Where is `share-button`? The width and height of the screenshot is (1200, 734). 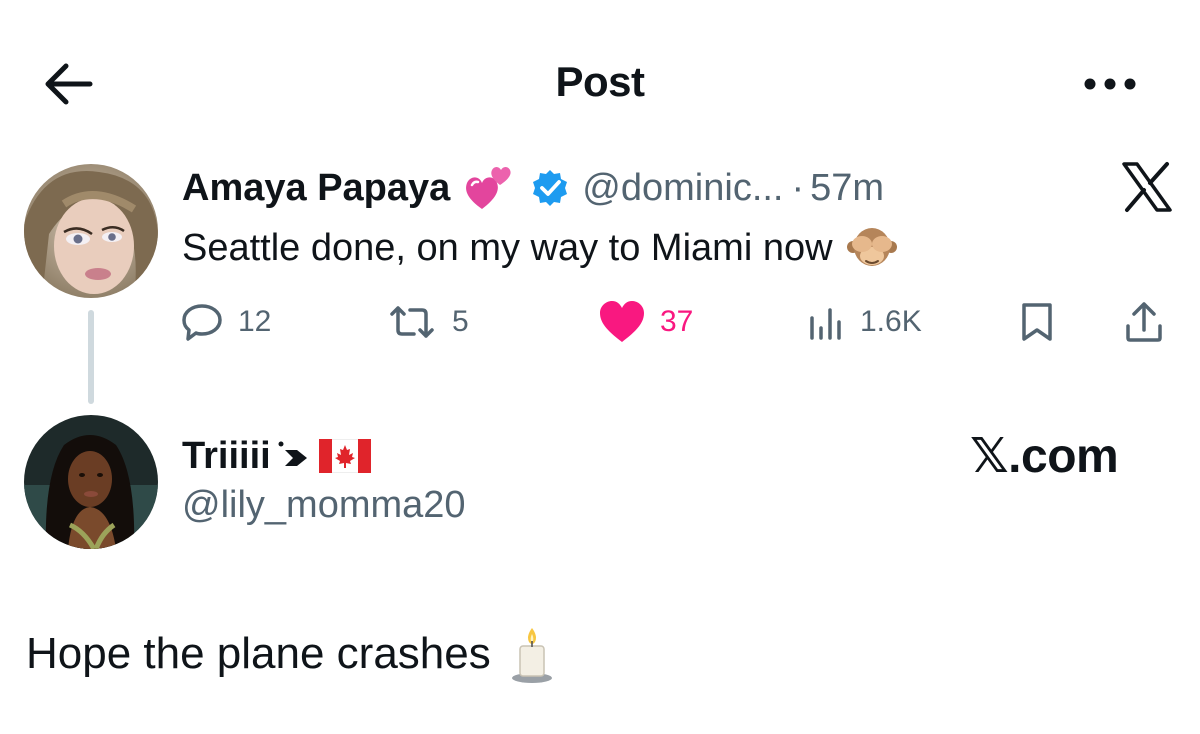 share-button is located at coordinates (1144, 322).